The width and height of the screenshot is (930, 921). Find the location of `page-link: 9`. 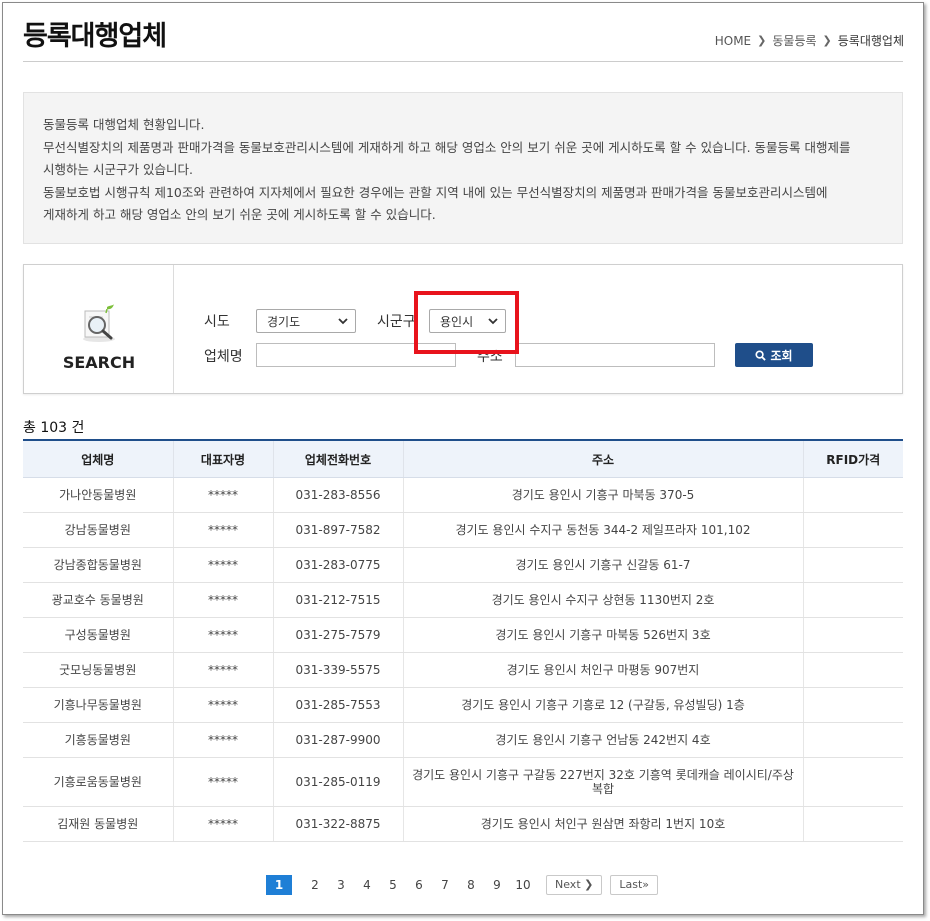

page-link: 9 is located at coordinates (497, 885).